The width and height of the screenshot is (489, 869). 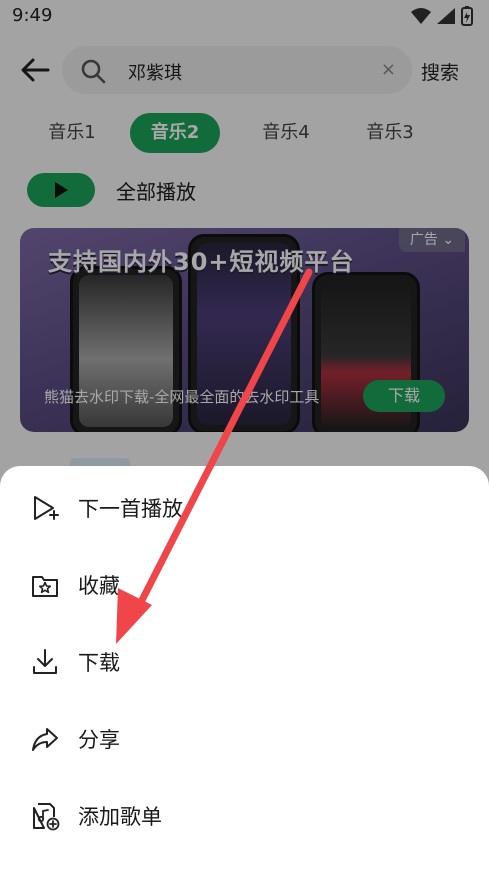 What do you see at coordinates (244, 662) in the screenshot?
I see `menu-item-download: 下载` at bounding box center [244, 662].